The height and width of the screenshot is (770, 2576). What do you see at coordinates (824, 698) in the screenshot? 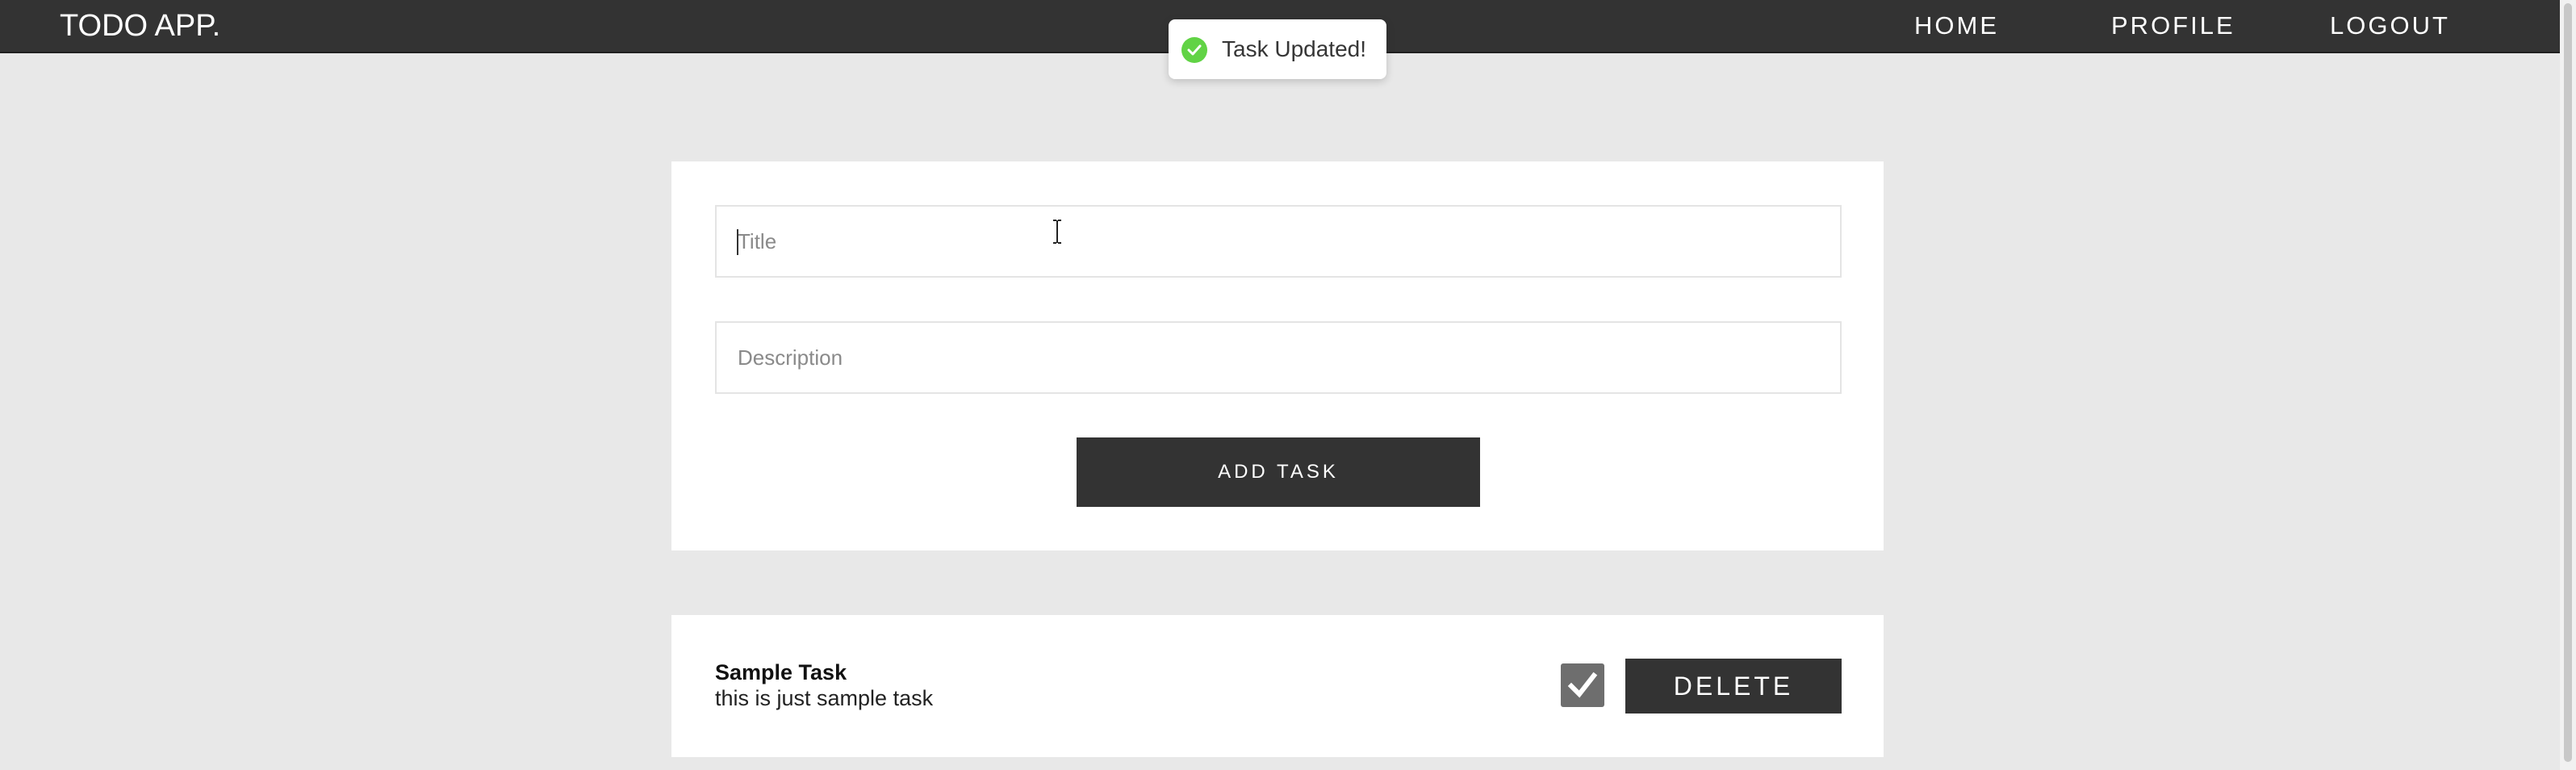
I see `task-description: this is just sample task` at bounding box center [824, 698].